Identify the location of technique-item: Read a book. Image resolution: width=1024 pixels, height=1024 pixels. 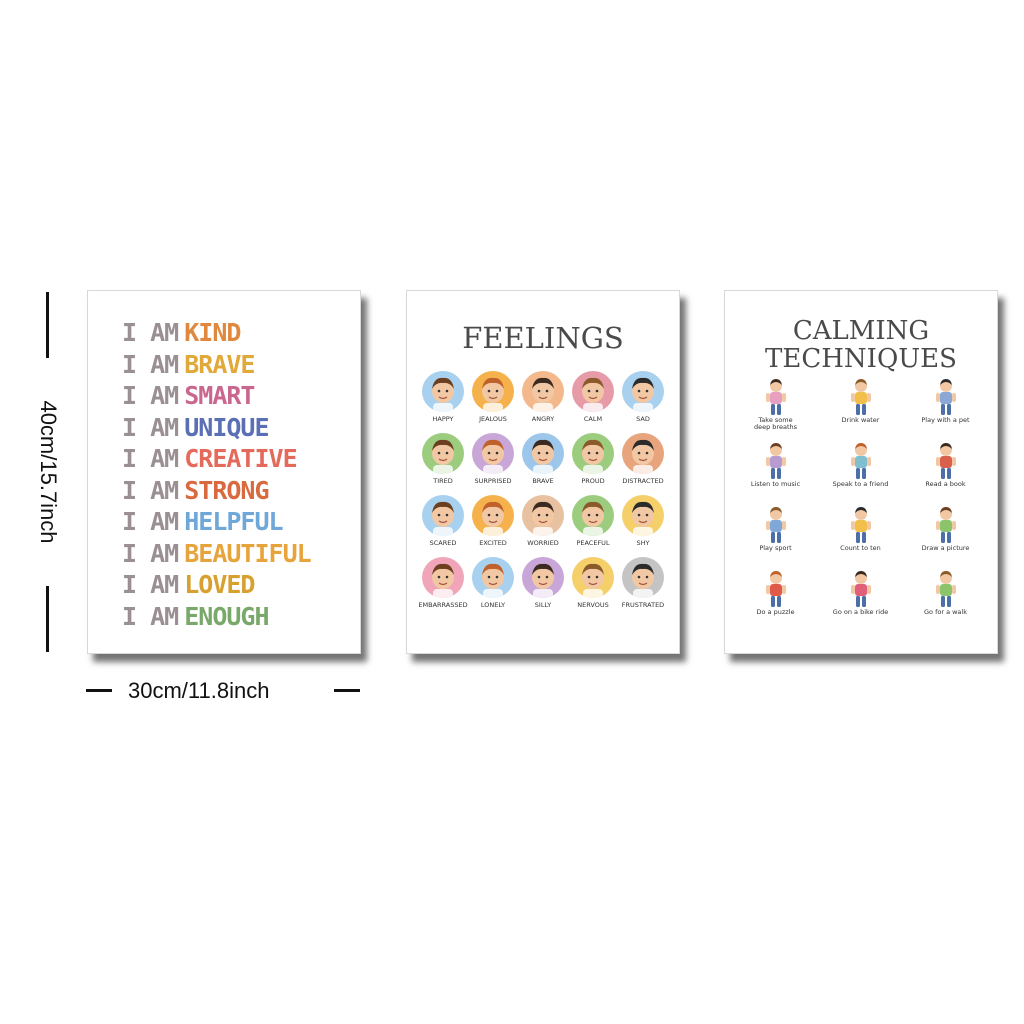
(945, 470).